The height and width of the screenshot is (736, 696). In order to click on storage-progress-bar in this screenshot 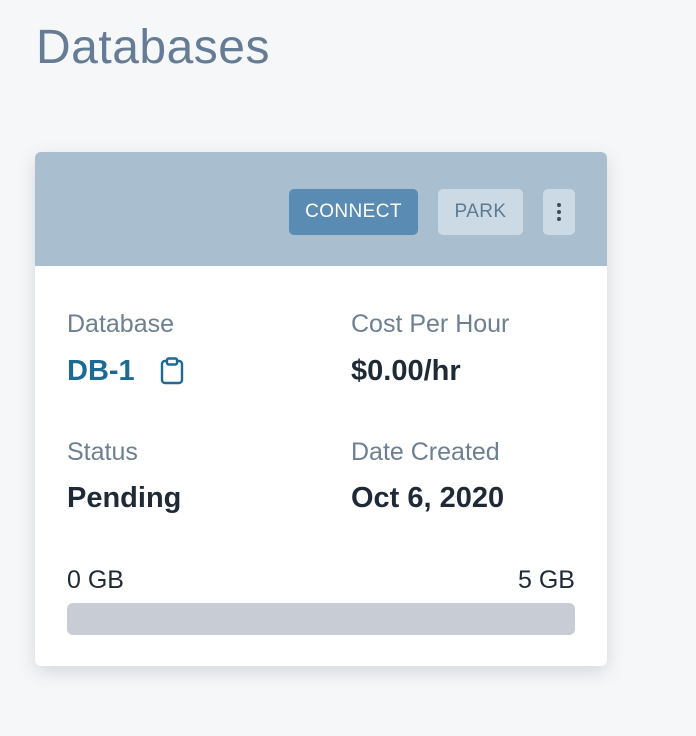, I will do `click(321, 619)`.